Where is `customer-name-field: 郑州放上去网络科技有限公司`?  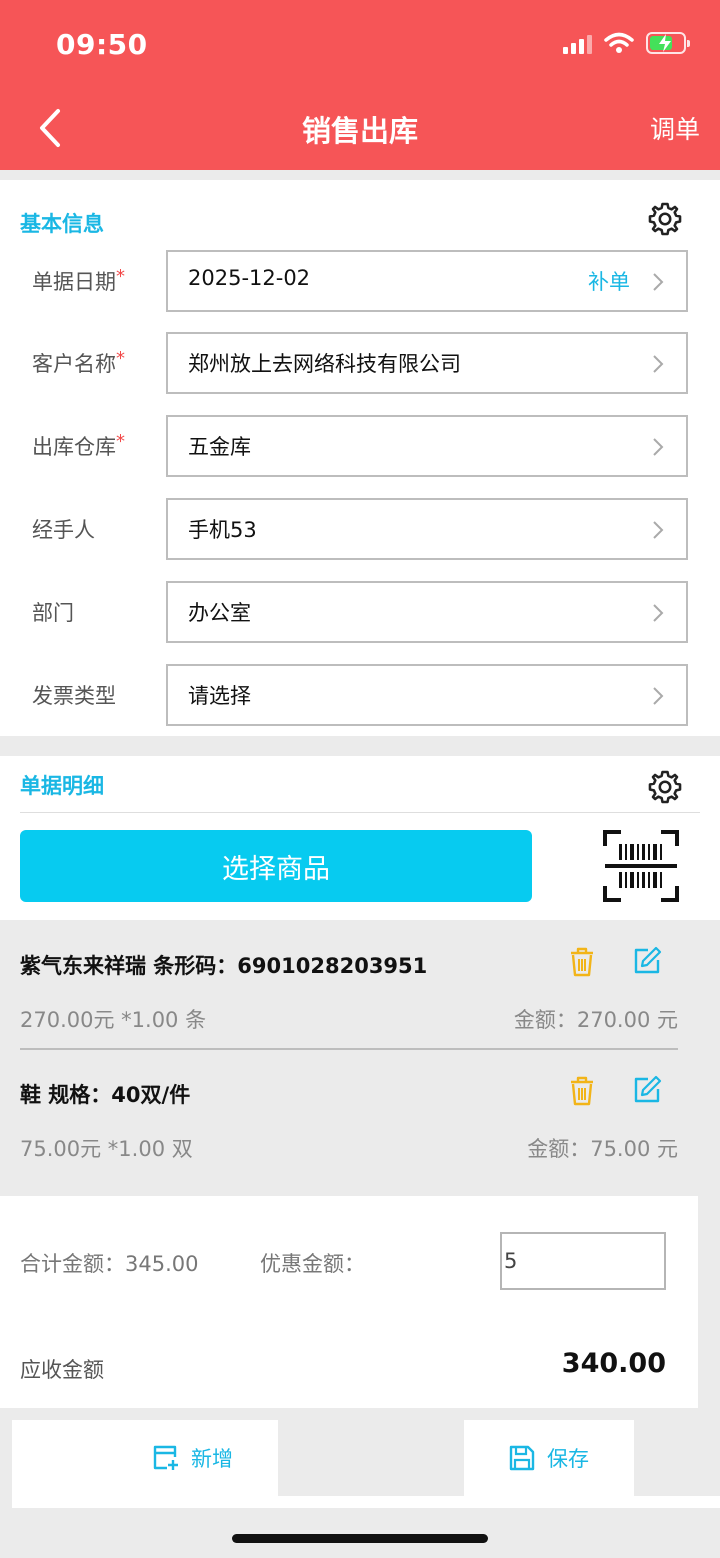 customer-name-field: 郑州放上去网络科技有限公司 is located at coordinates (427, 363).